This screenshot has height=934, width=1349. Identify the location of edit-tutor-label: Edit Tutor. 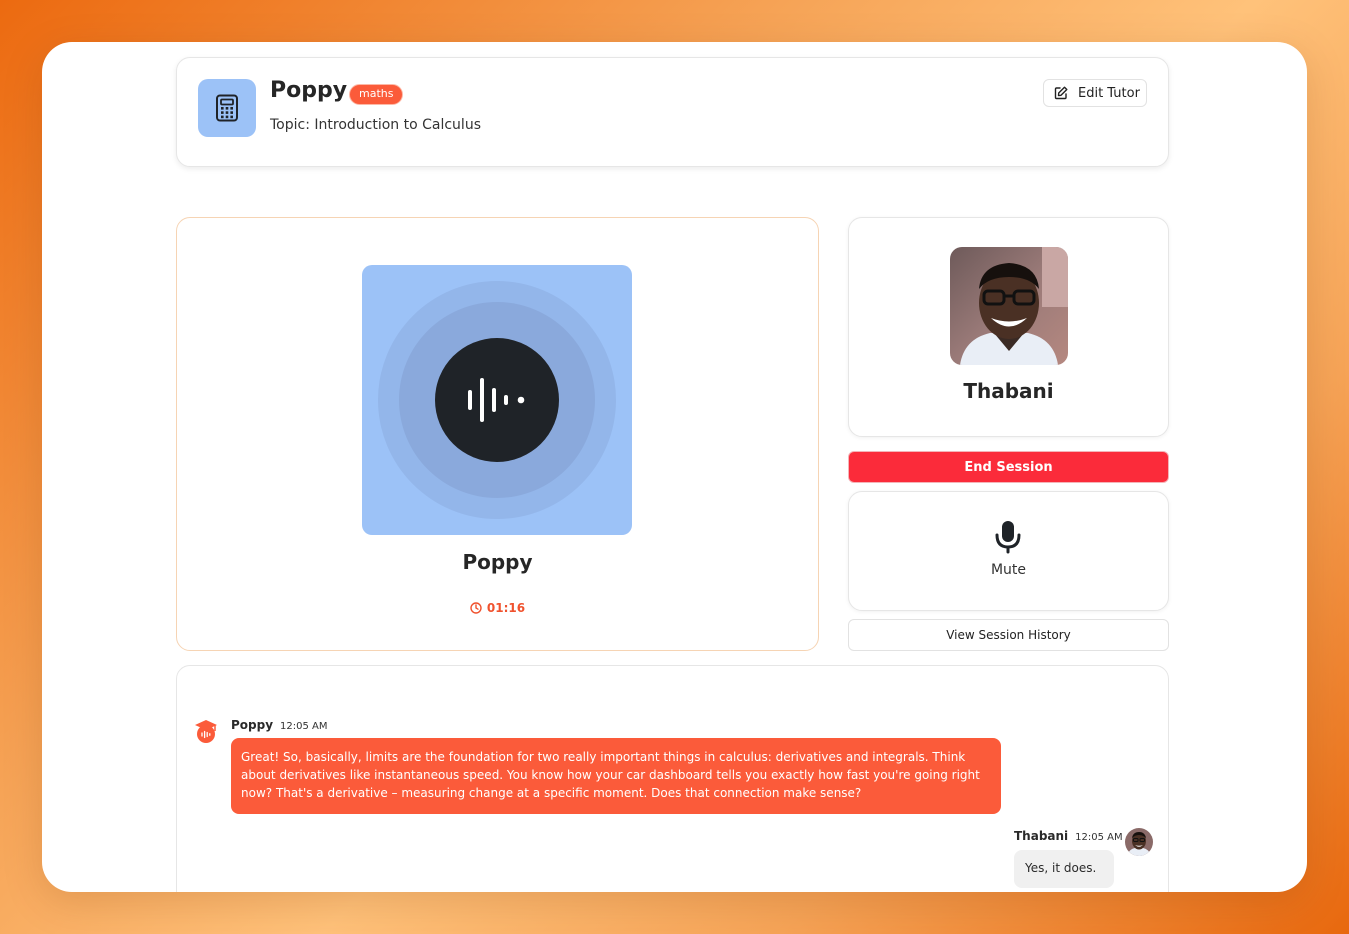
(1109, 93).